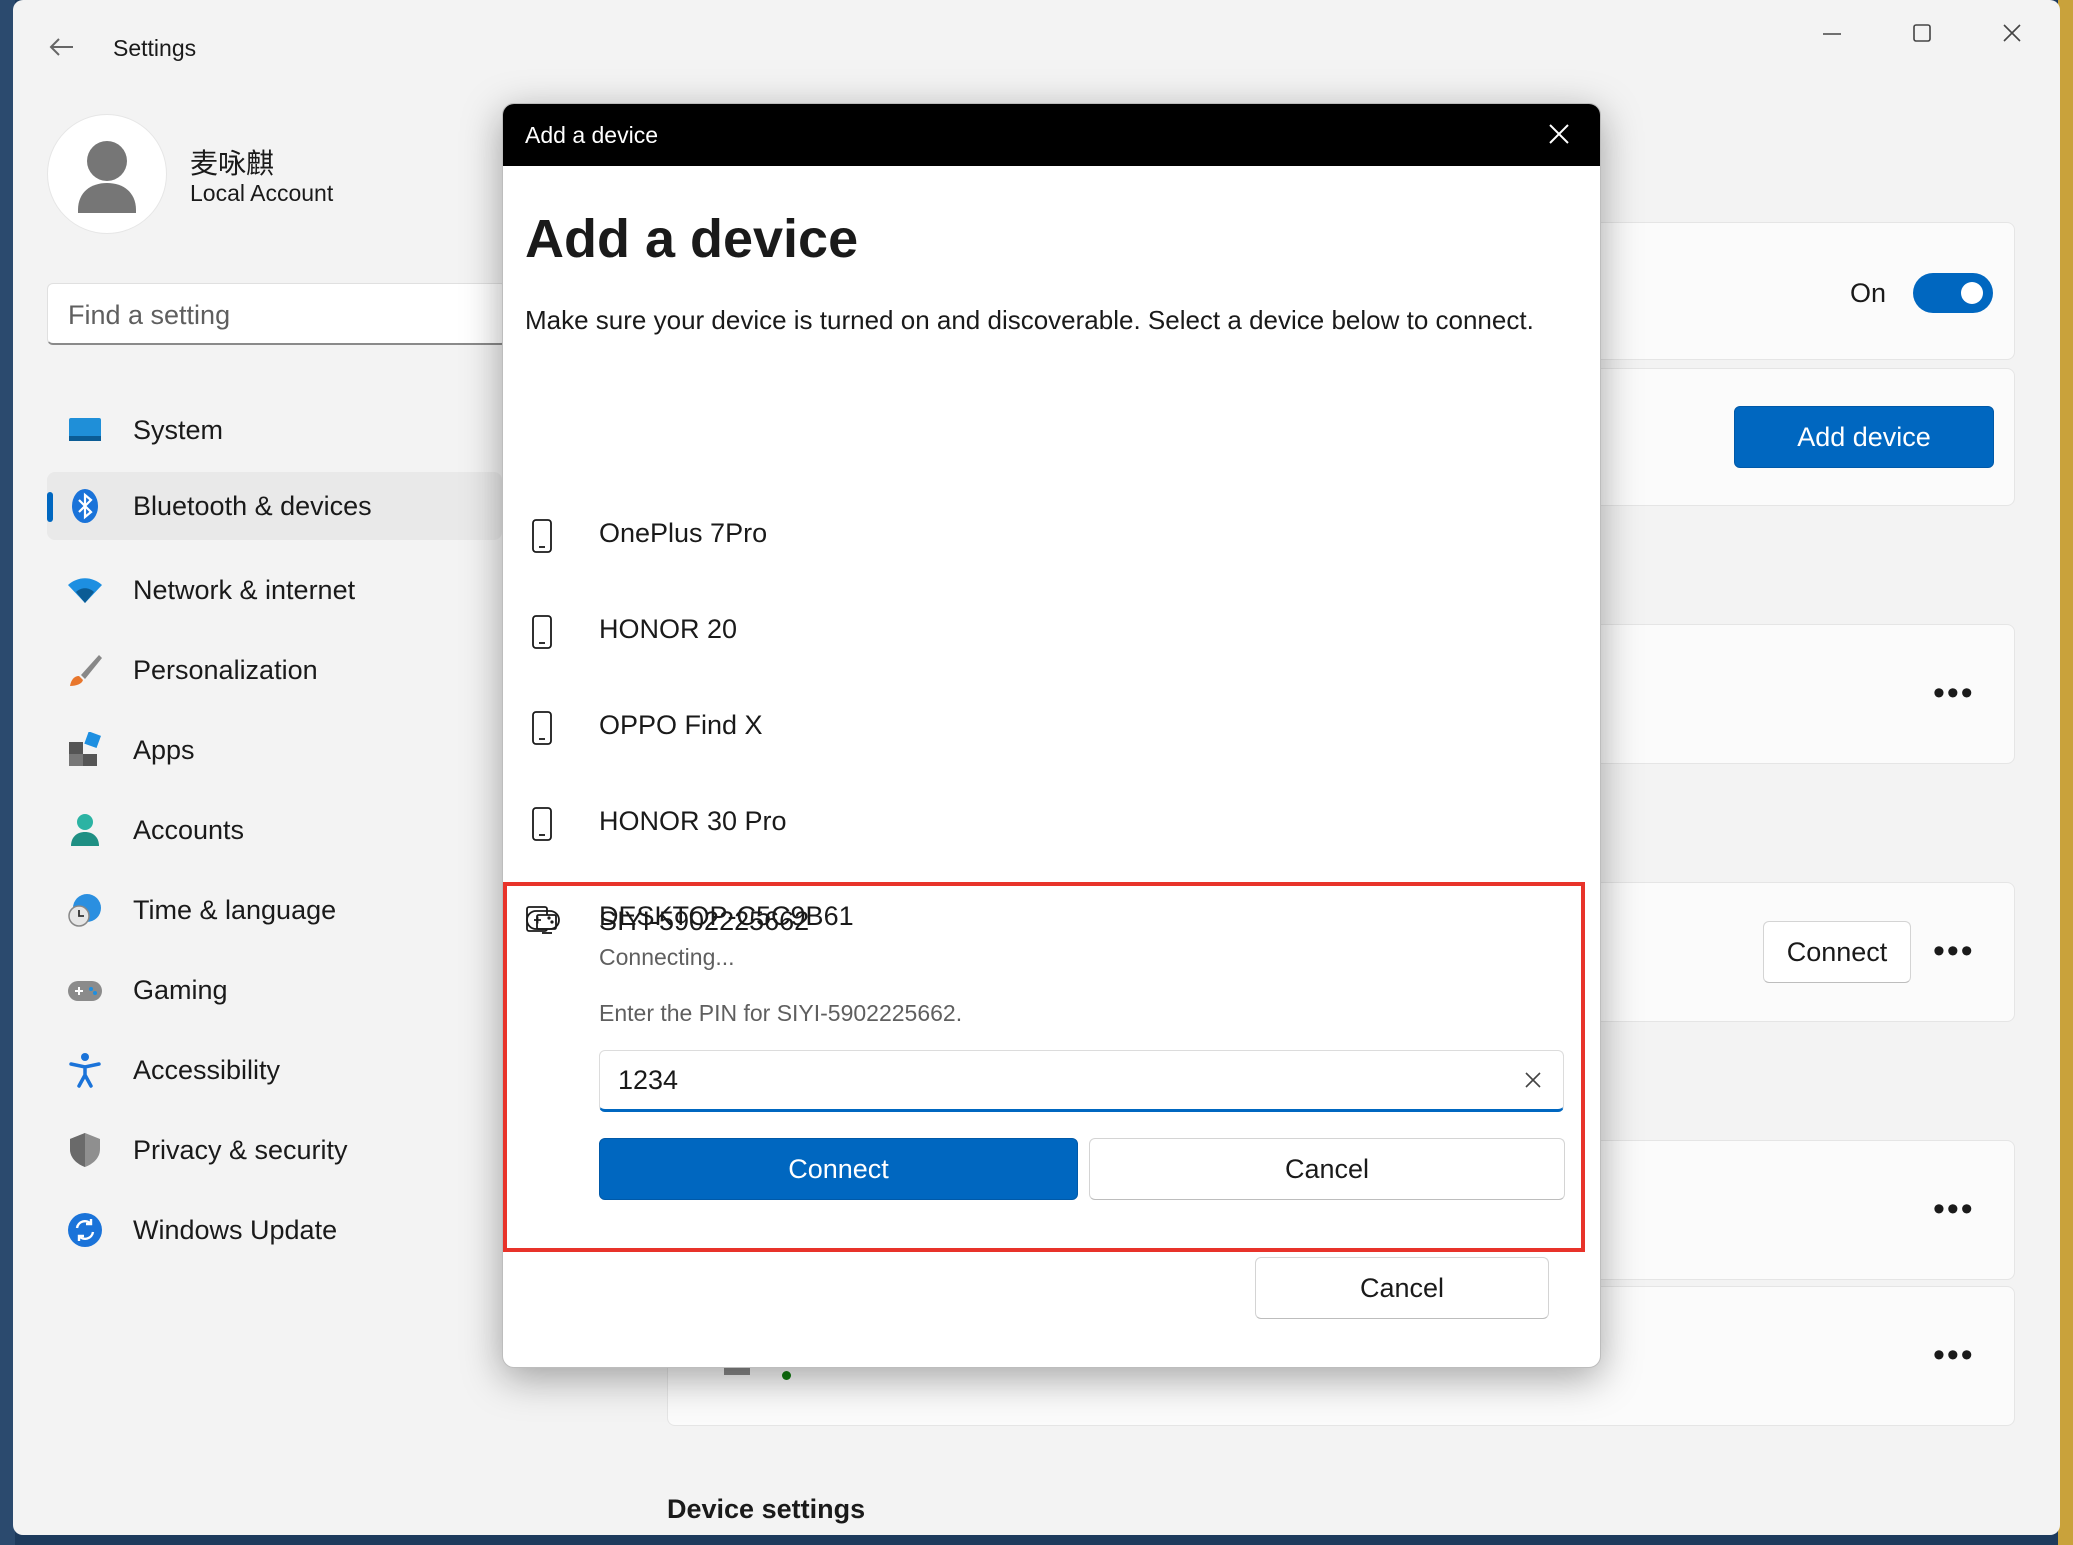  I want to click on maximize-icon, so click(1922, 33).